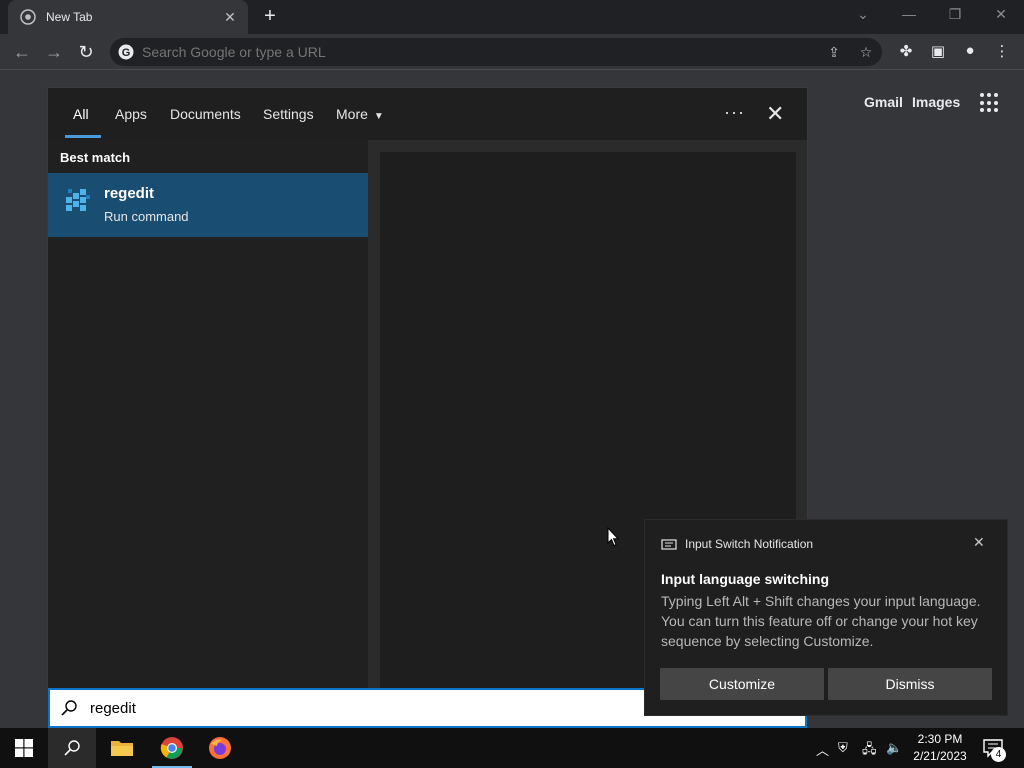  Describe the element at coordinates (128, 17) in the screenshot. I see `browser-tab: New Tab ✕` at that location.